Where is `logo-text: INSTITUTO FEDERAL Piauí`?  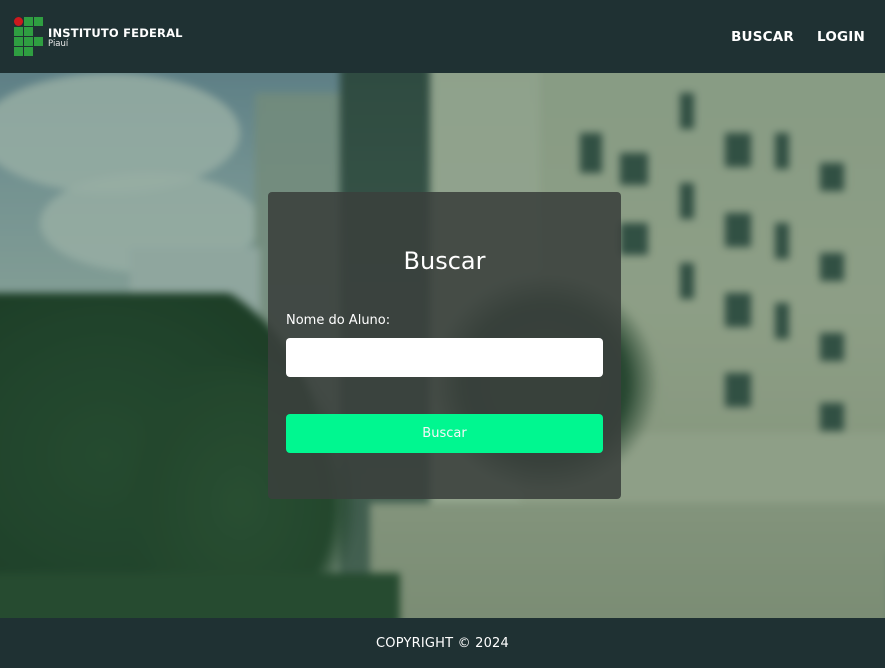 logo-text: INSTITUTO FEDERAL Piauí is located at coordinates (115, 37).